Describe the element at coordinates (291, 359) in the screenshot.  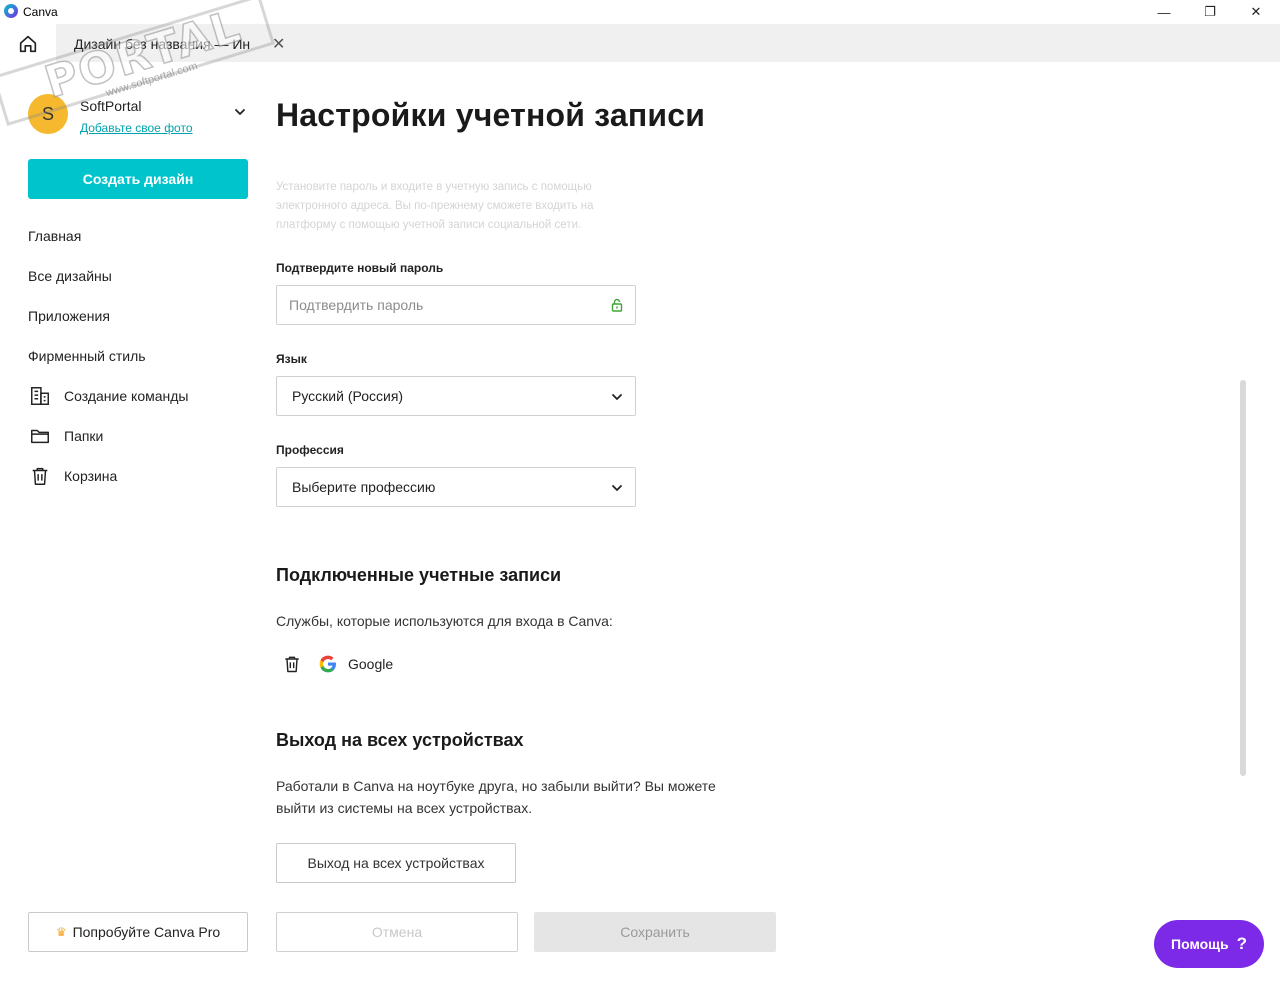
I see `language-label: Язык` at that location.